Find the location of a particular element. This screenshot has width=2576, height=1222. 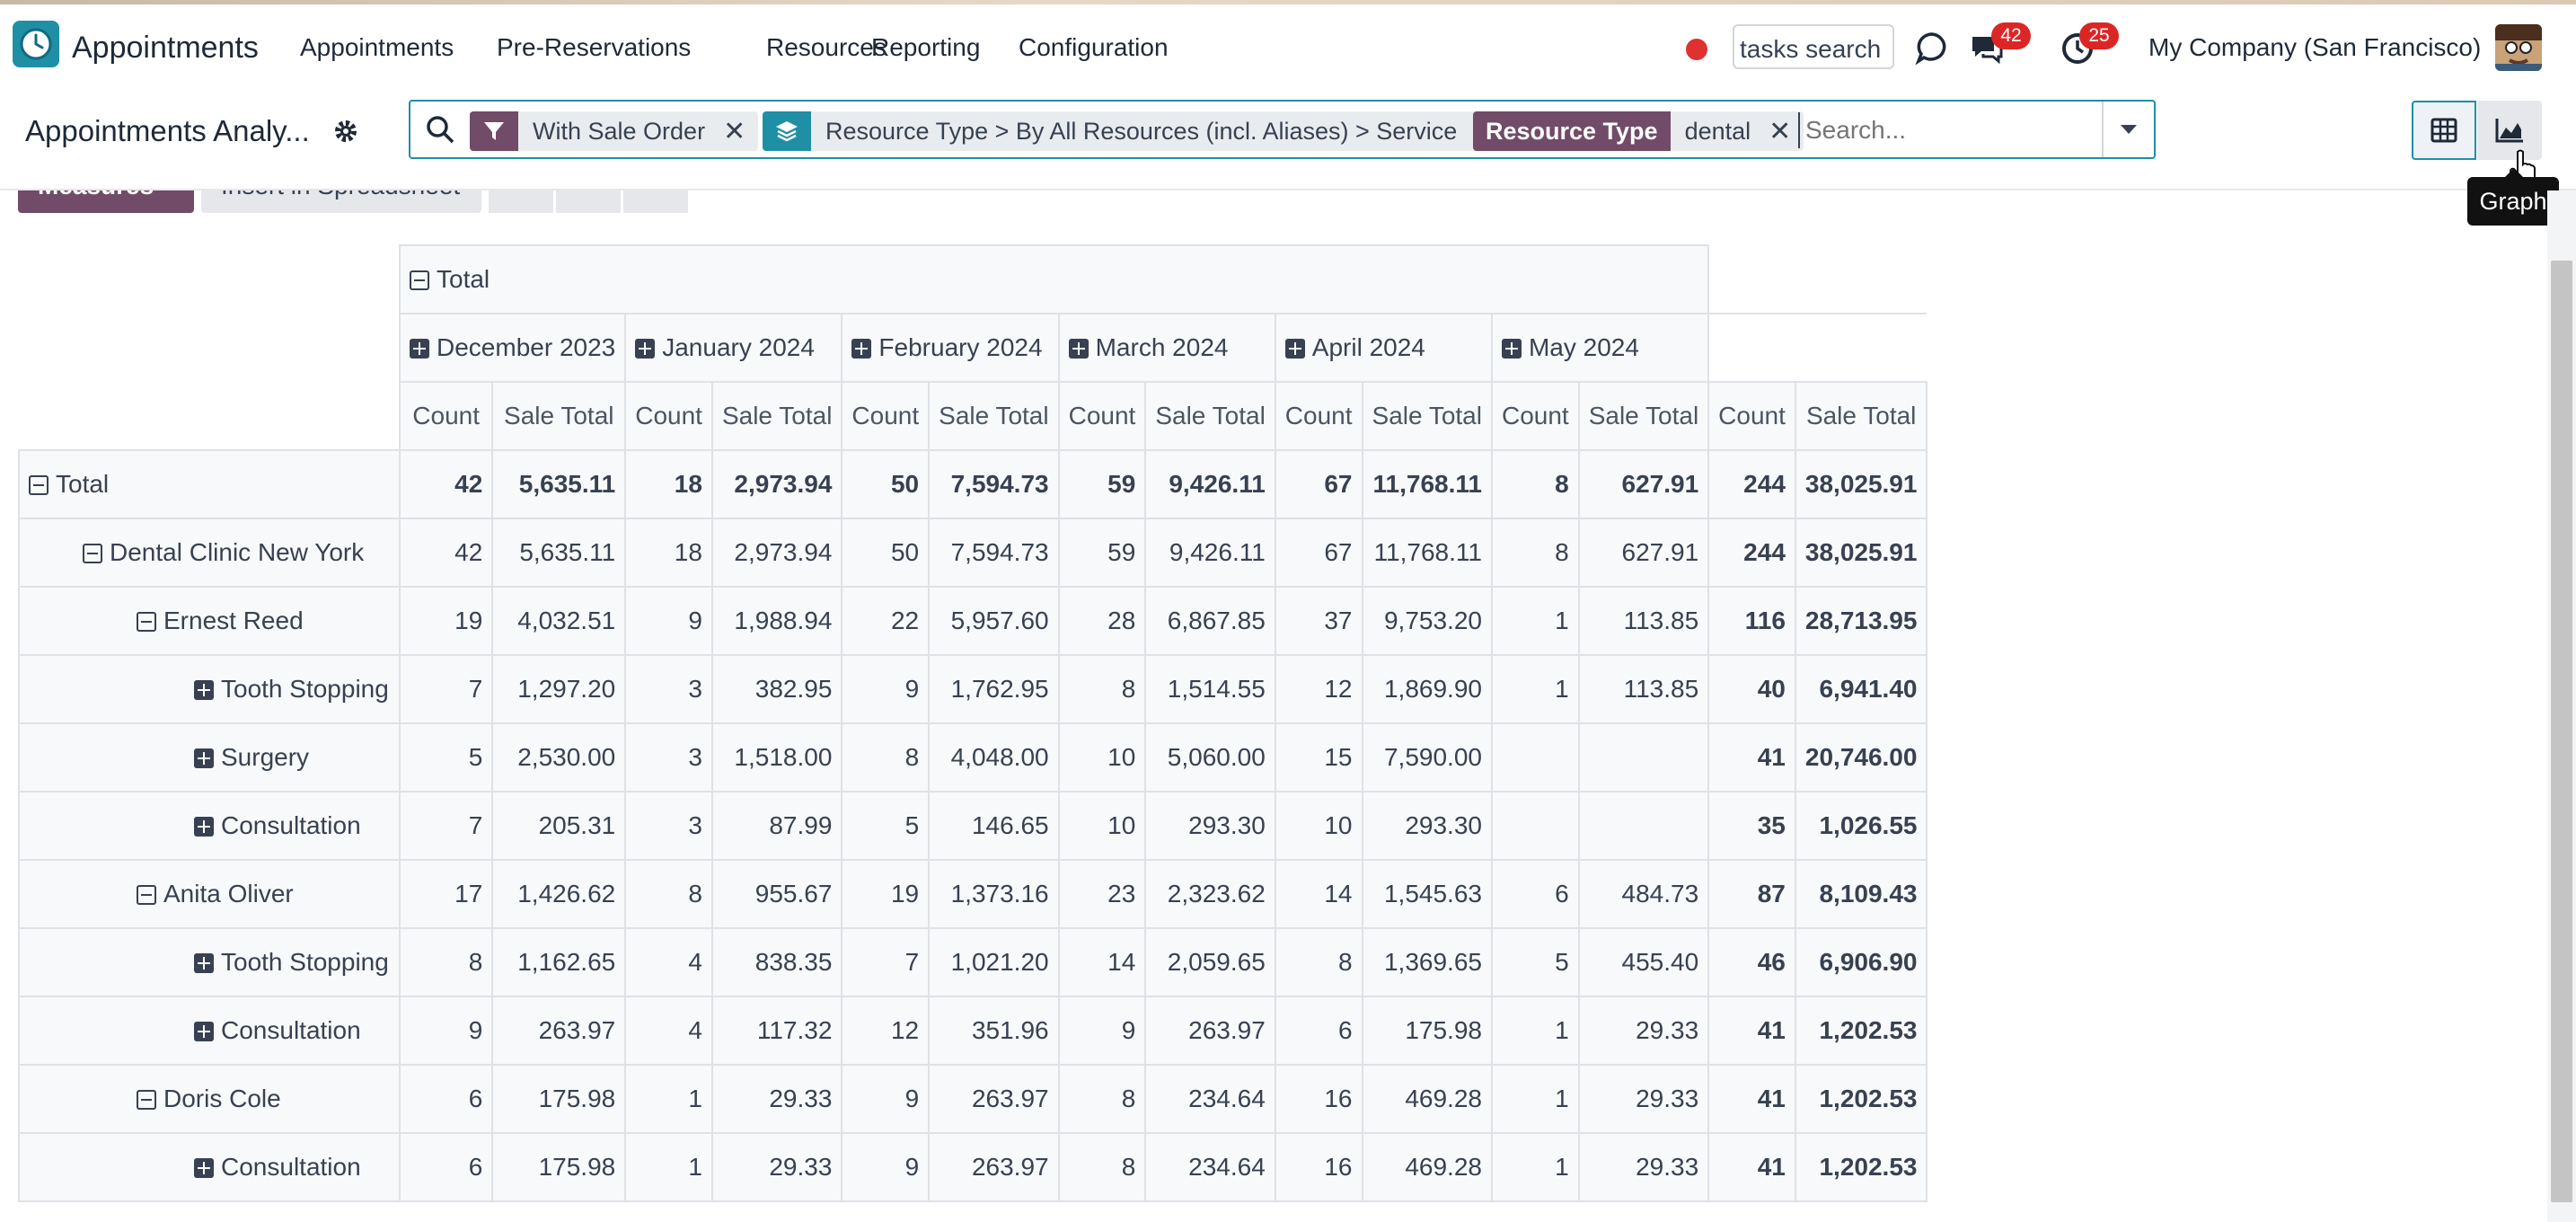

cell-sale-total: 5,957.60 is located at coordinates (994, 621).